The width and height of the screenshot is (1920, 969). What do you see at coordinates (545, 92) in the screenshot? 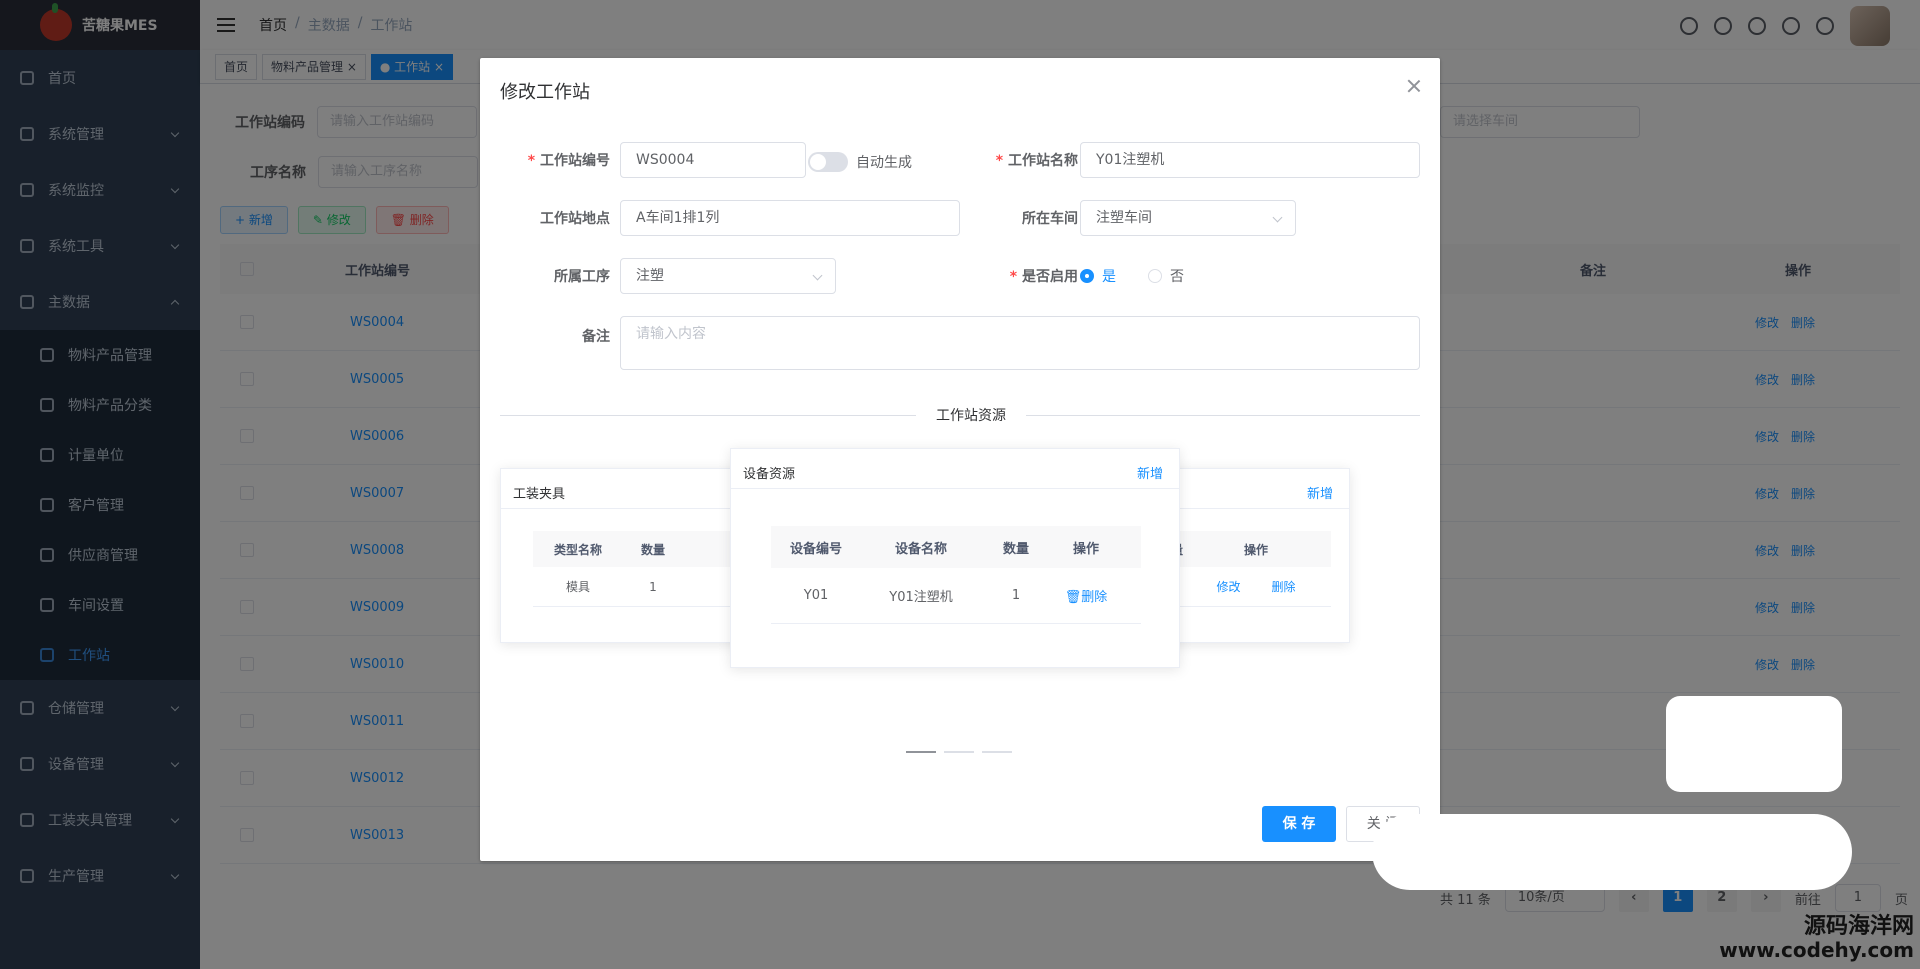
I see `dialog-title: 修改工作站` at bounding box center [545, 92].